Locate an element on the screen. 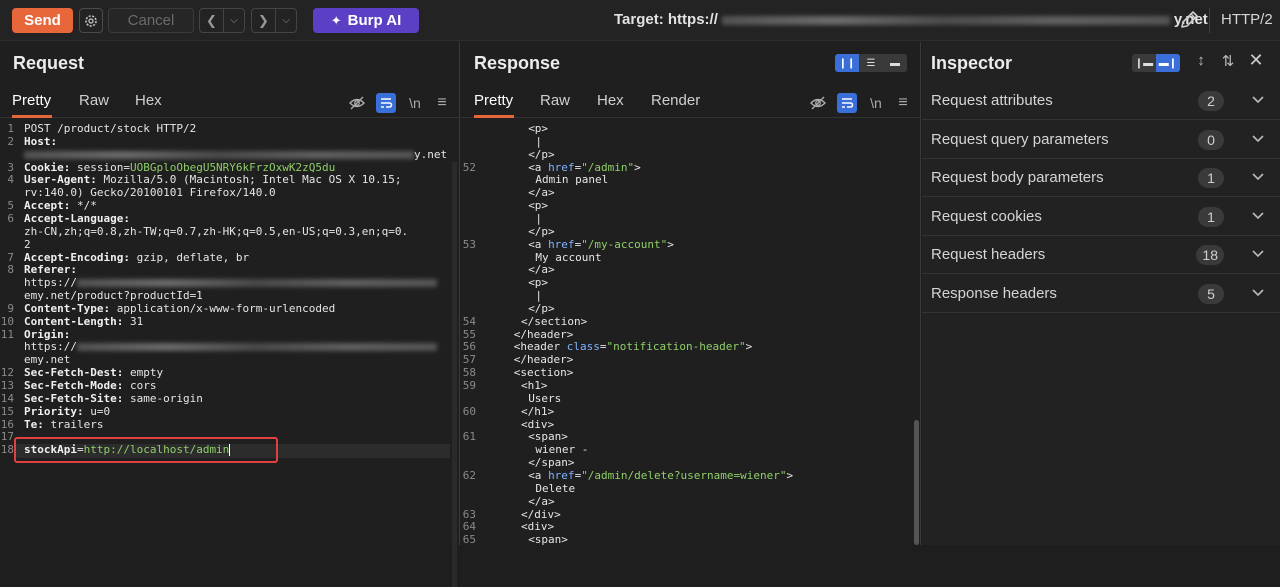 The height and width of the screenshot is (587, 1280). layout-split-vertical-icon: ❙❙ is located at coordinates (847, 63).